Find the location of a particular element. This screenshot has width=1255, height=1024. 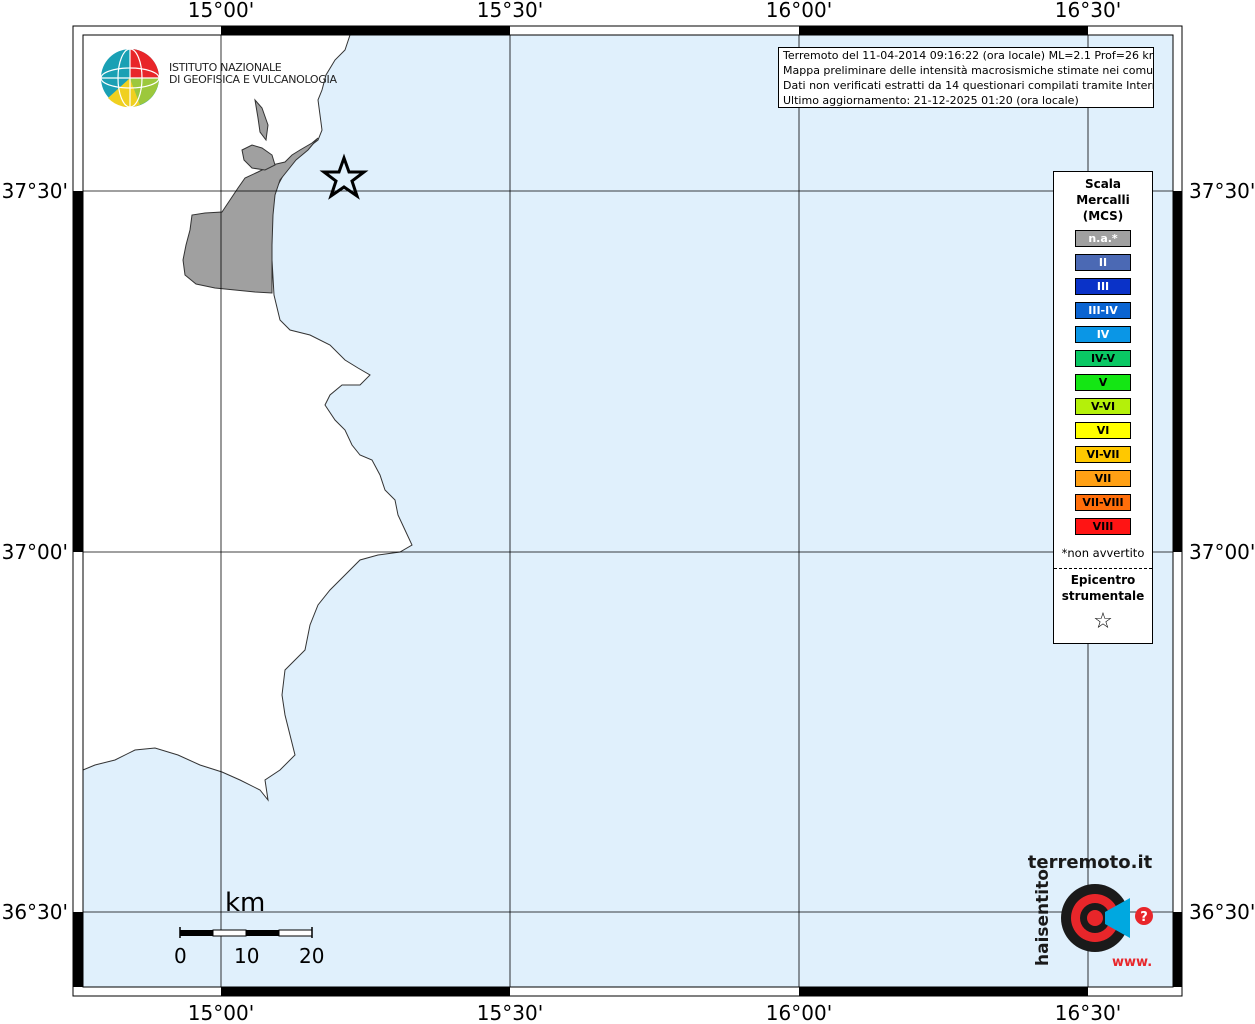

lon-label-bottom-2: 15°30' is located at coordinates (510, 1012).